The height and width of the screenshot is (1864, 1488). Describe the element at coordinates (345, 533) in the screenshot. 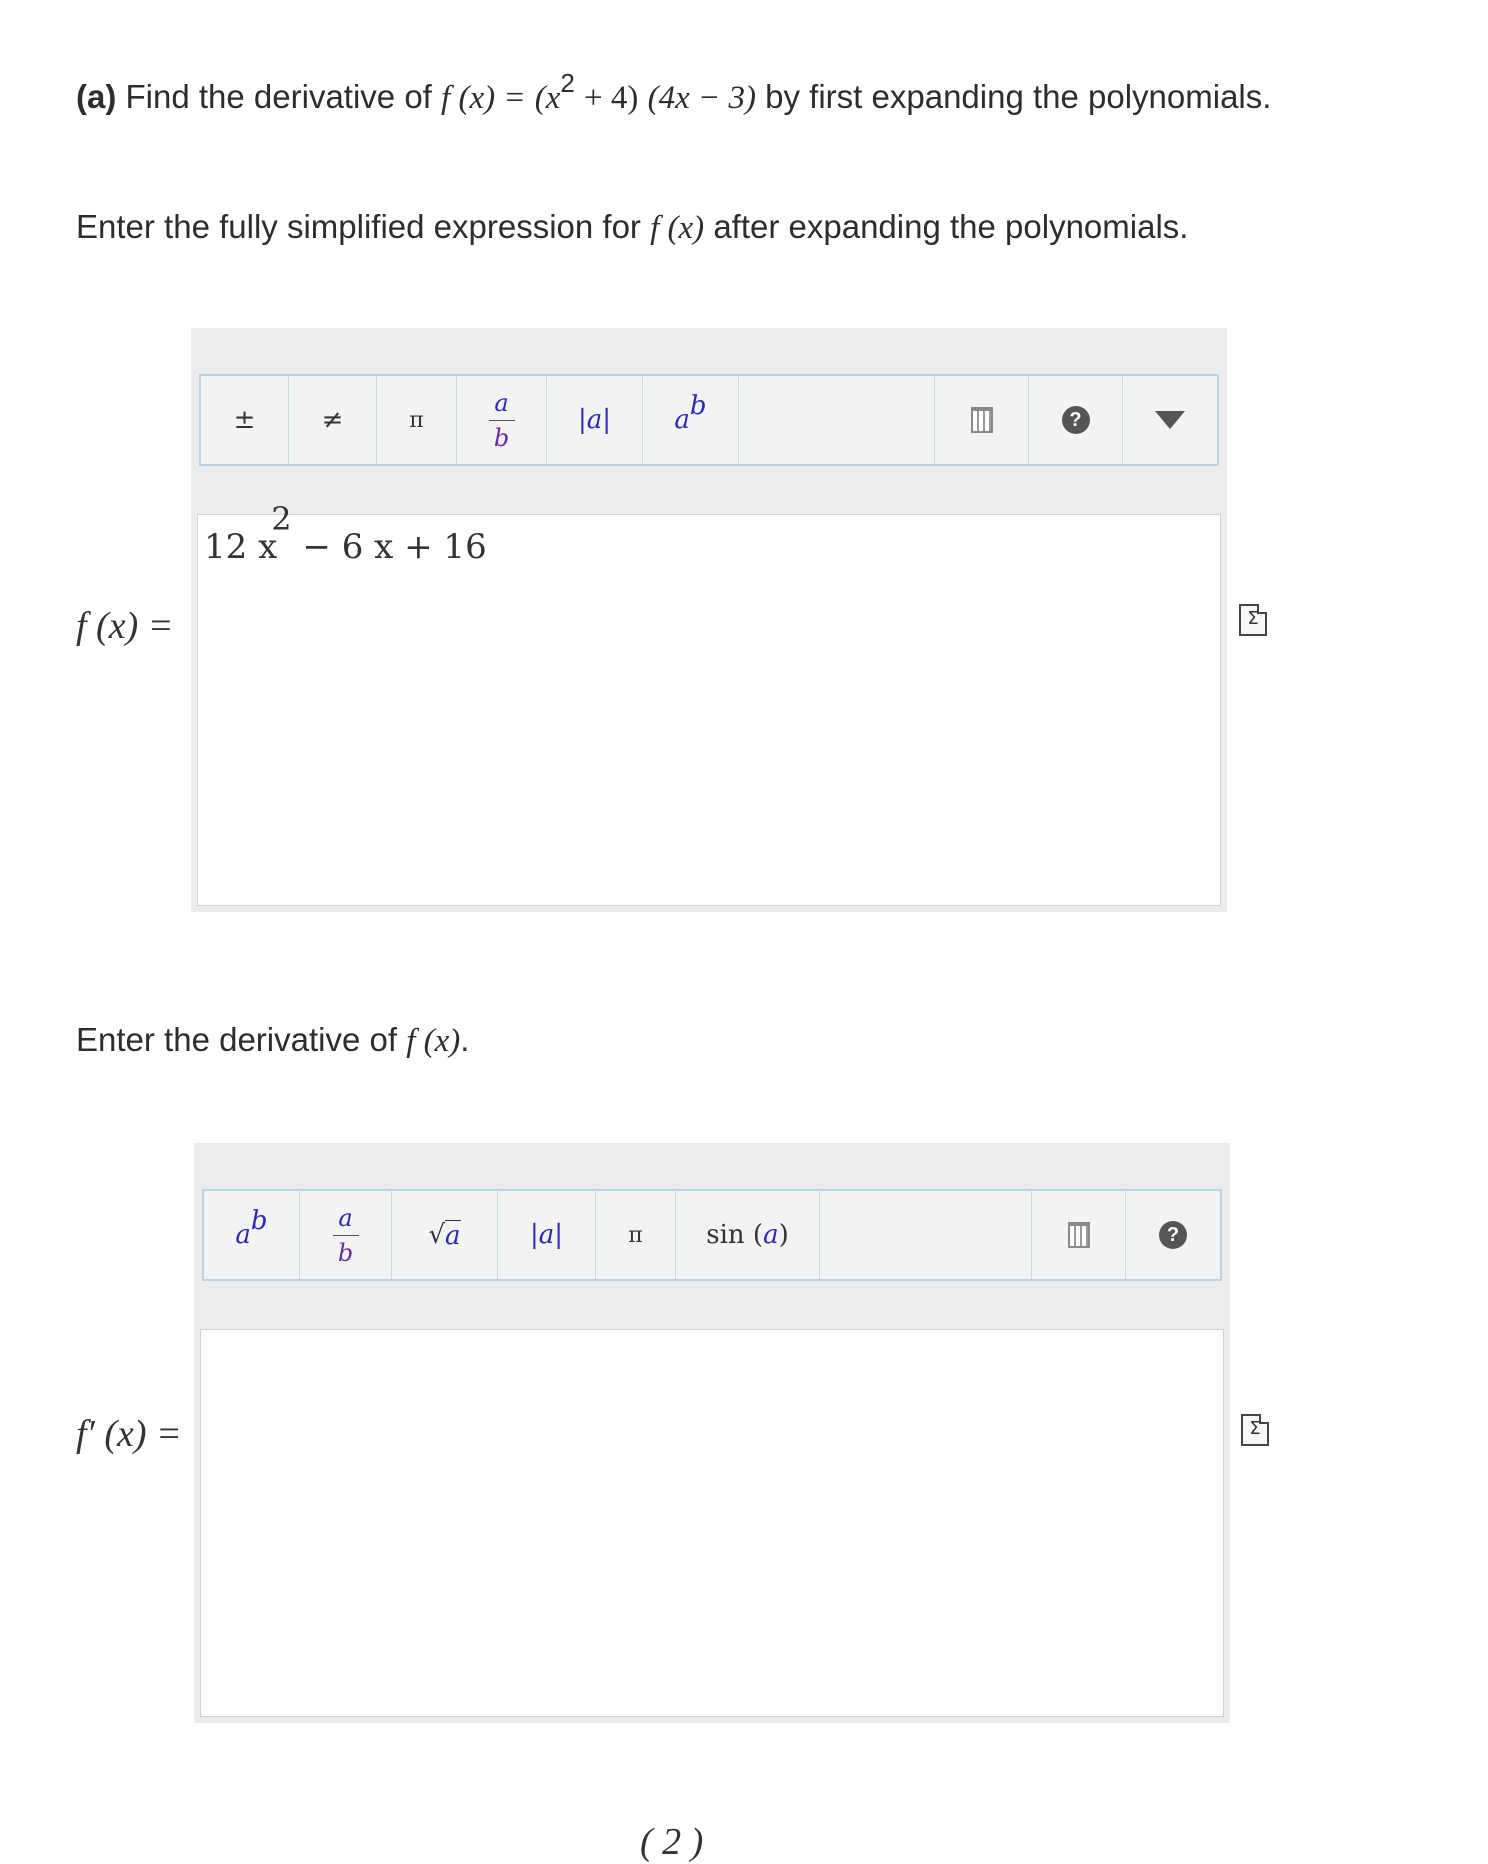

I see `expression-value: 12 x2 − 6 x + 16` at that location.